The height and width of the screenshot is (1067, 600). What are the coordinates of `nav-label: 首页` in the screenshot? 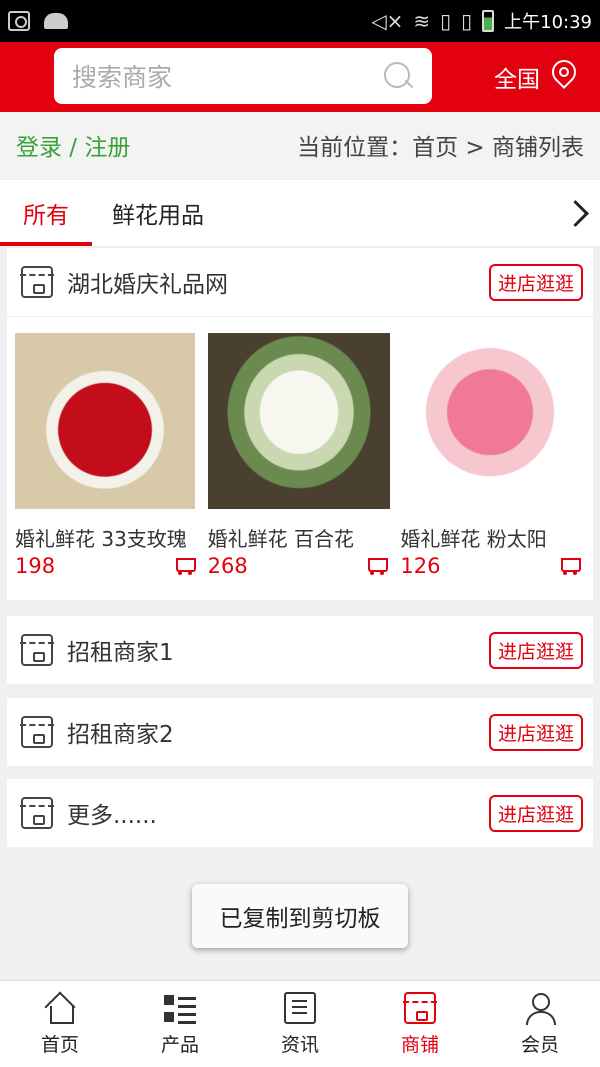 It's located at (59, 1044).